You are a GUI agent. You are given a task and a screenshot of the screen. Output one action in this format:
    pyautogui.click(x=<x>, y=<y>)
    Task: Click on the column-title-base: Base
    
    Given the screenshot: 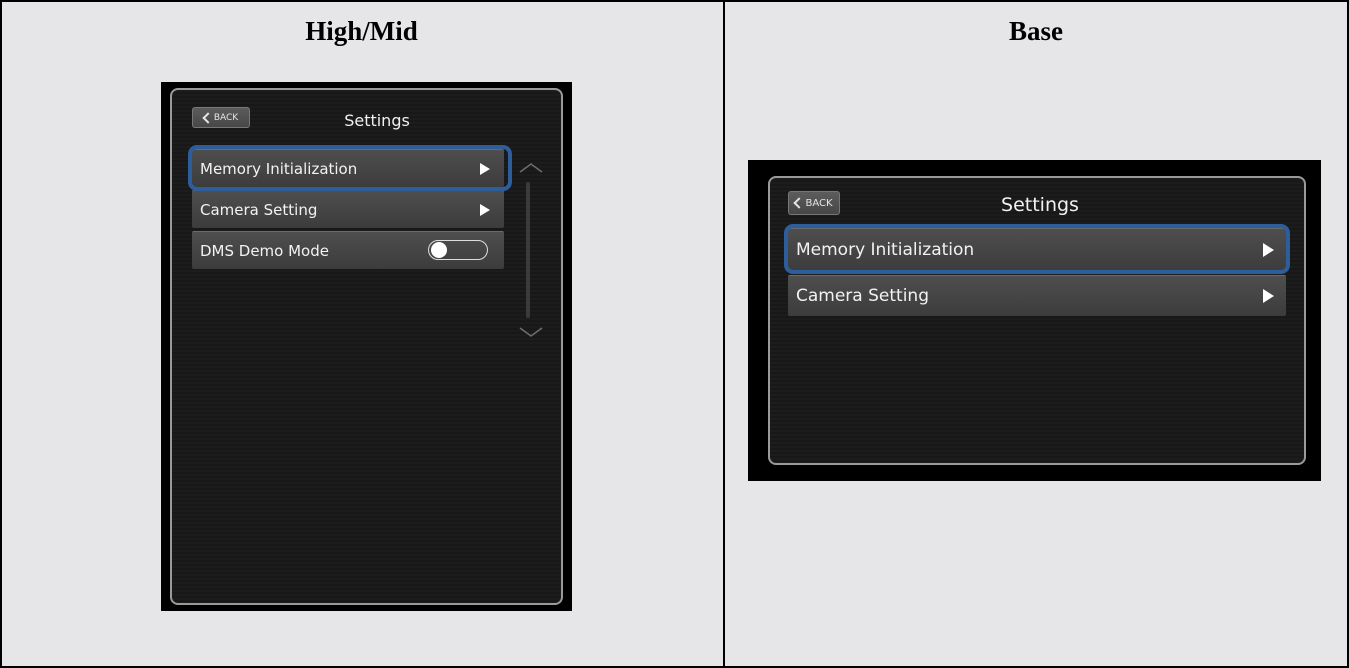 What is the action you would take?
    pyautogui.click(x=1036, y=31)
    